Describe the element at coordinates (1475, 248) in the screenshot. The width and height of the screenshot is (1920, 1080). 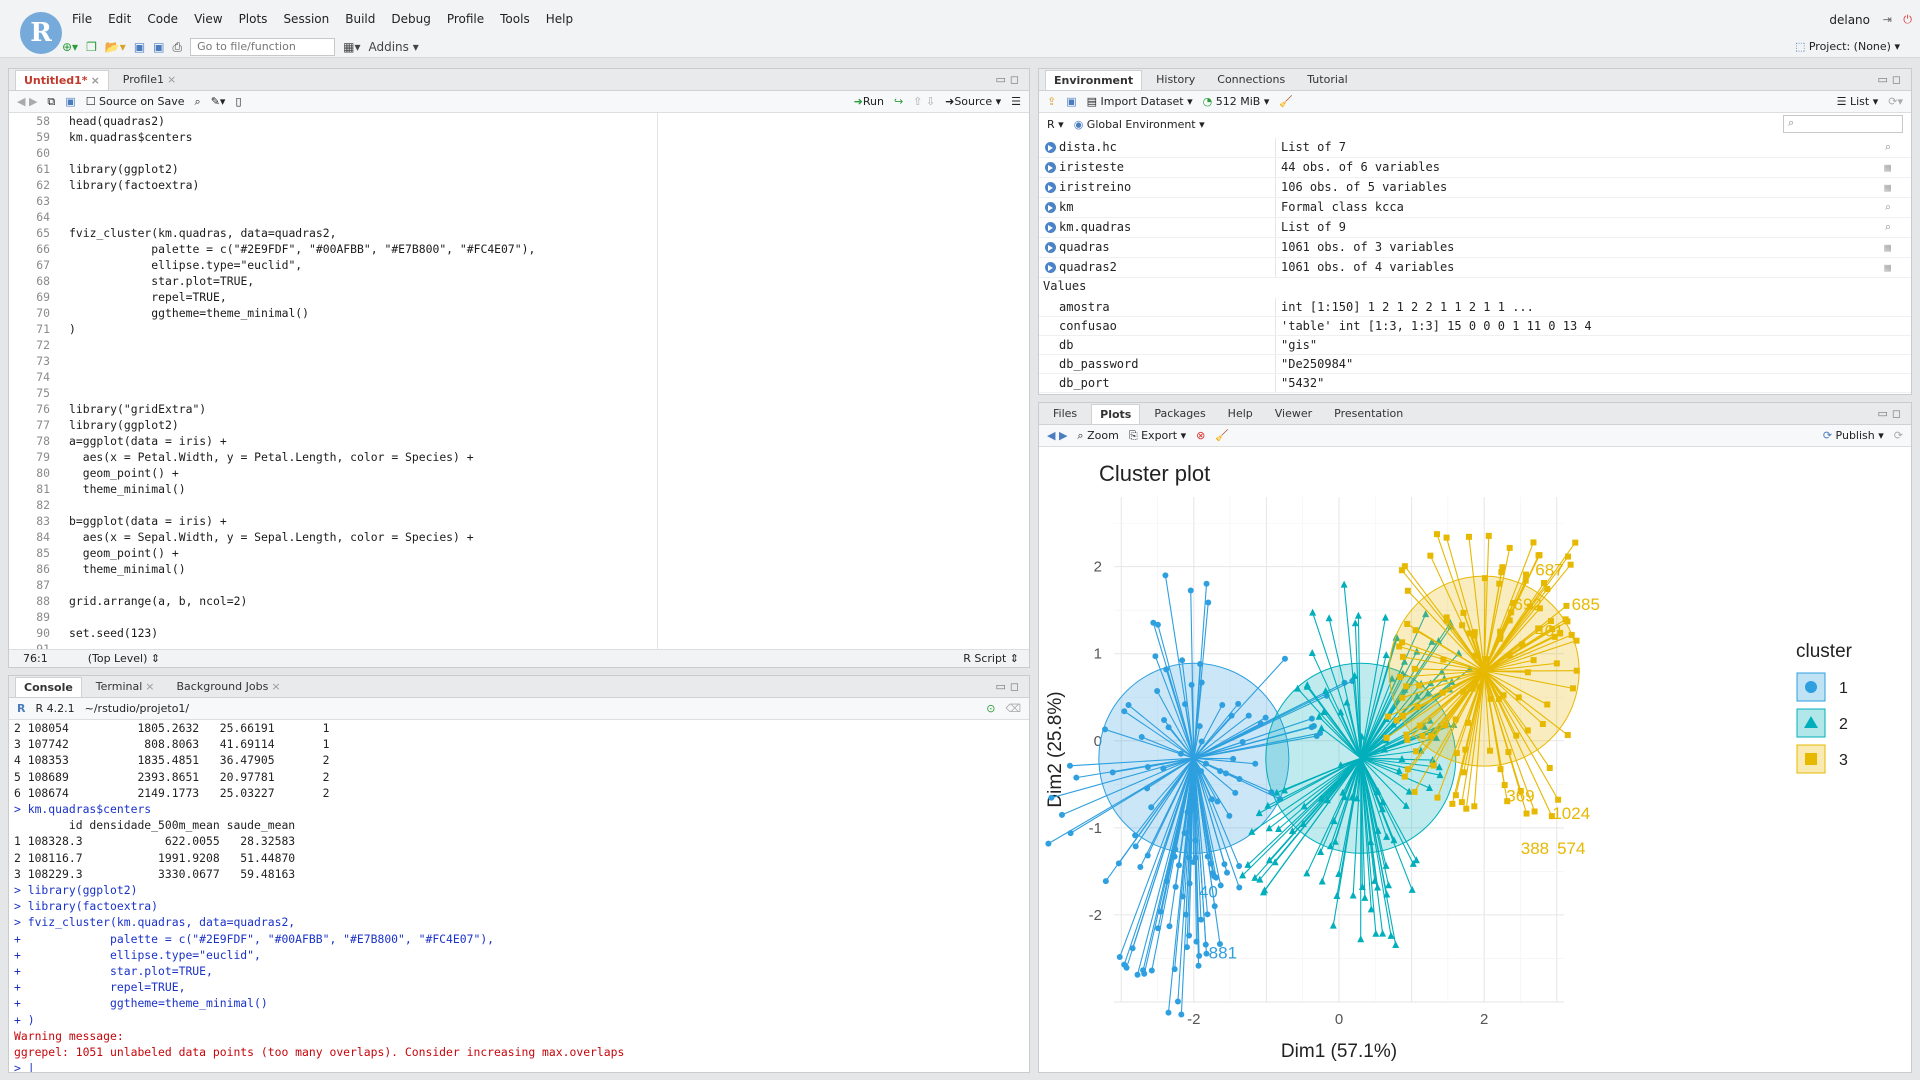
I see `environment-row: quadras 1061 obs. of 3 variables ▦` at that location.